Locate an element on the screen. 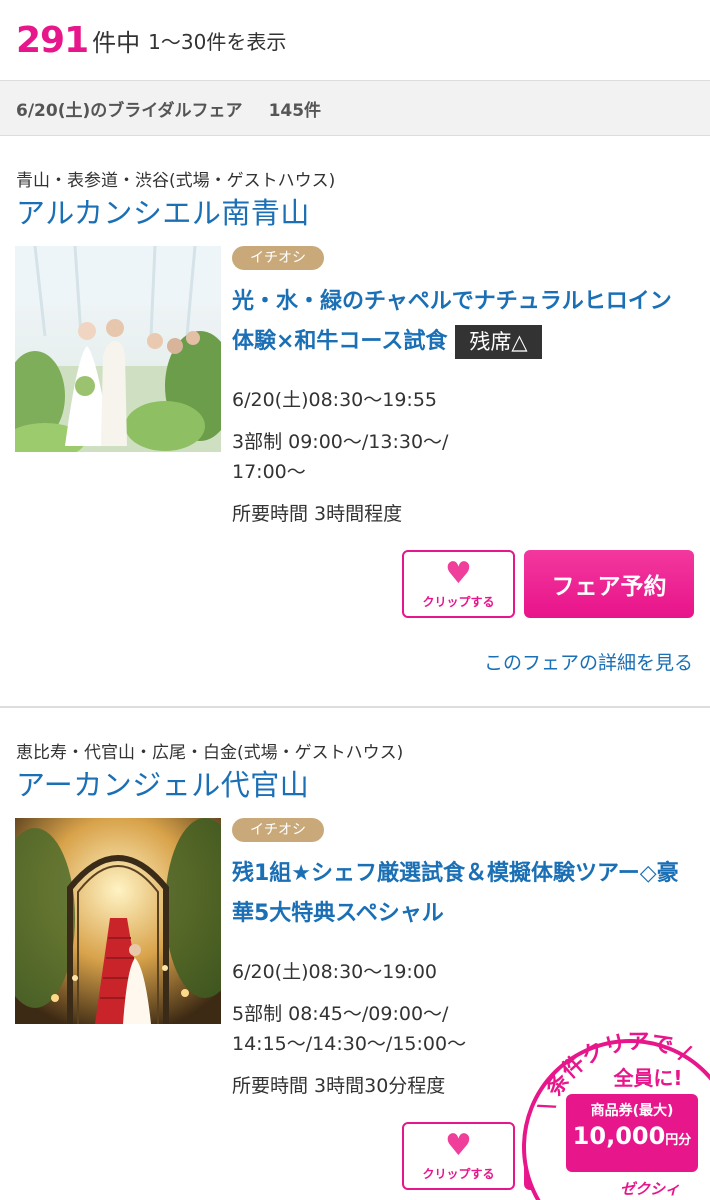 This screenshot has height=1200, width=710. promo-line1: 全員に! is located at coordinates (648, 1078).